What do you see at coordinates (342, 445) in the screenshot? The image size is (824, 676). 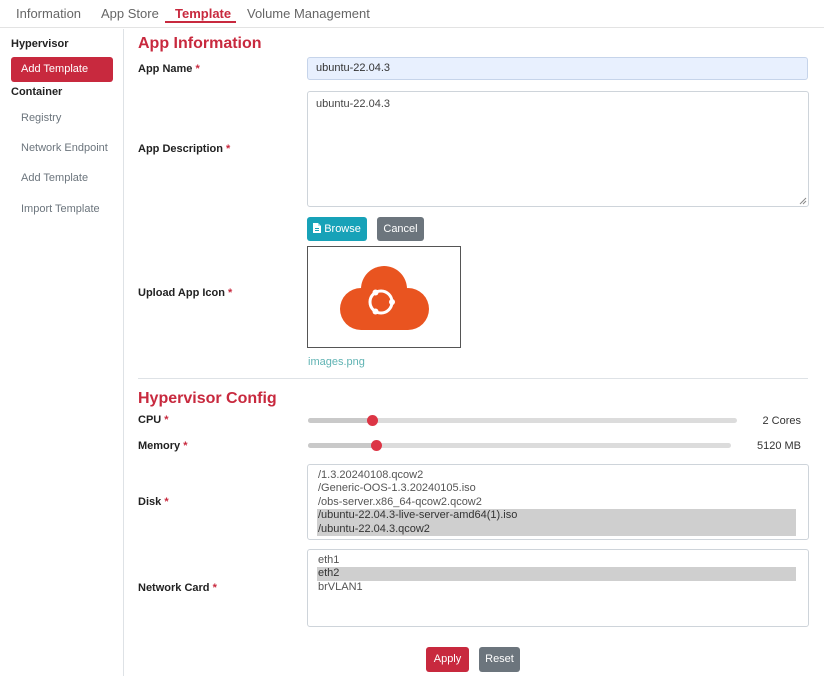 I see `memory-slider-fill` at bounding box center [342, 445].